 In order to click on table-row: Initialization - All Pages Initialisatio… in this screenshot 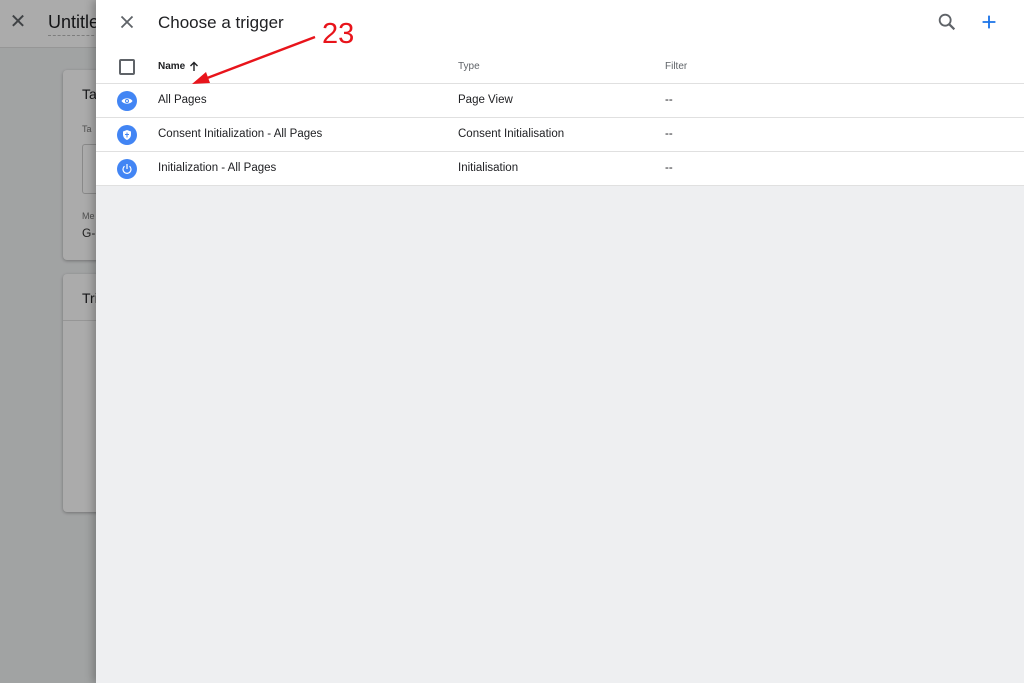, I will do `click(560, 169)`.